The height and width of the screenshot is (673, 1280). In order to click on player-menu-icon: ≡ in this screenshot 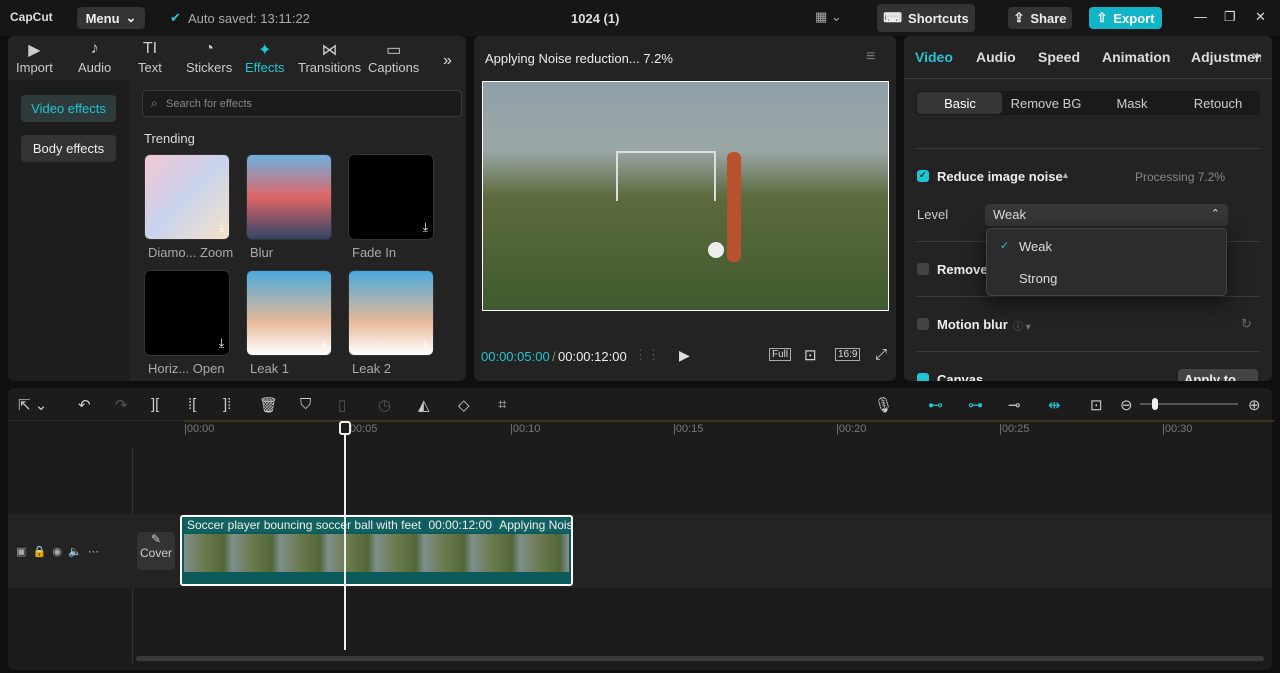, I will do `click(870, 57)`.